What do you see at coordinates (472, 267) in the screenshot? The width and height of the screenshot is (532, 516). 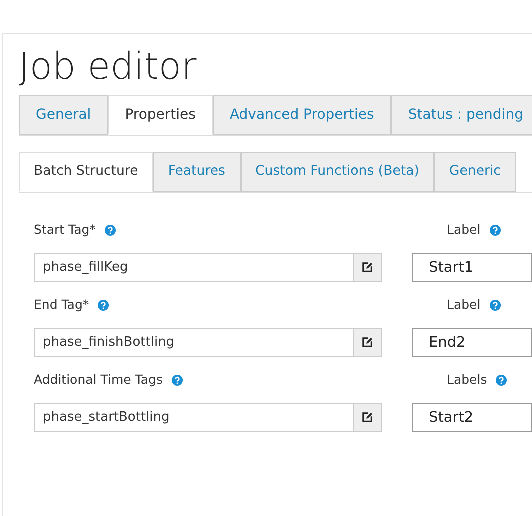 I see `input-field: Start1` at bounding box center [472, 267].